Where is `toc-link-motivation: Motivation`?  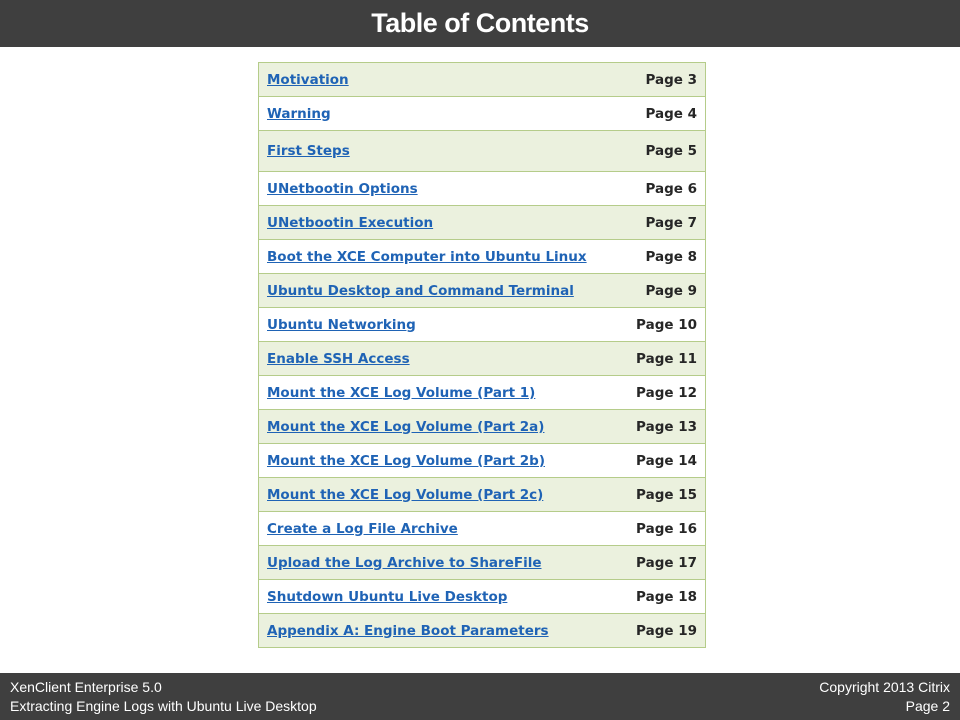
toc-link-motivation: Motivation is located at coordinates (308, 80).